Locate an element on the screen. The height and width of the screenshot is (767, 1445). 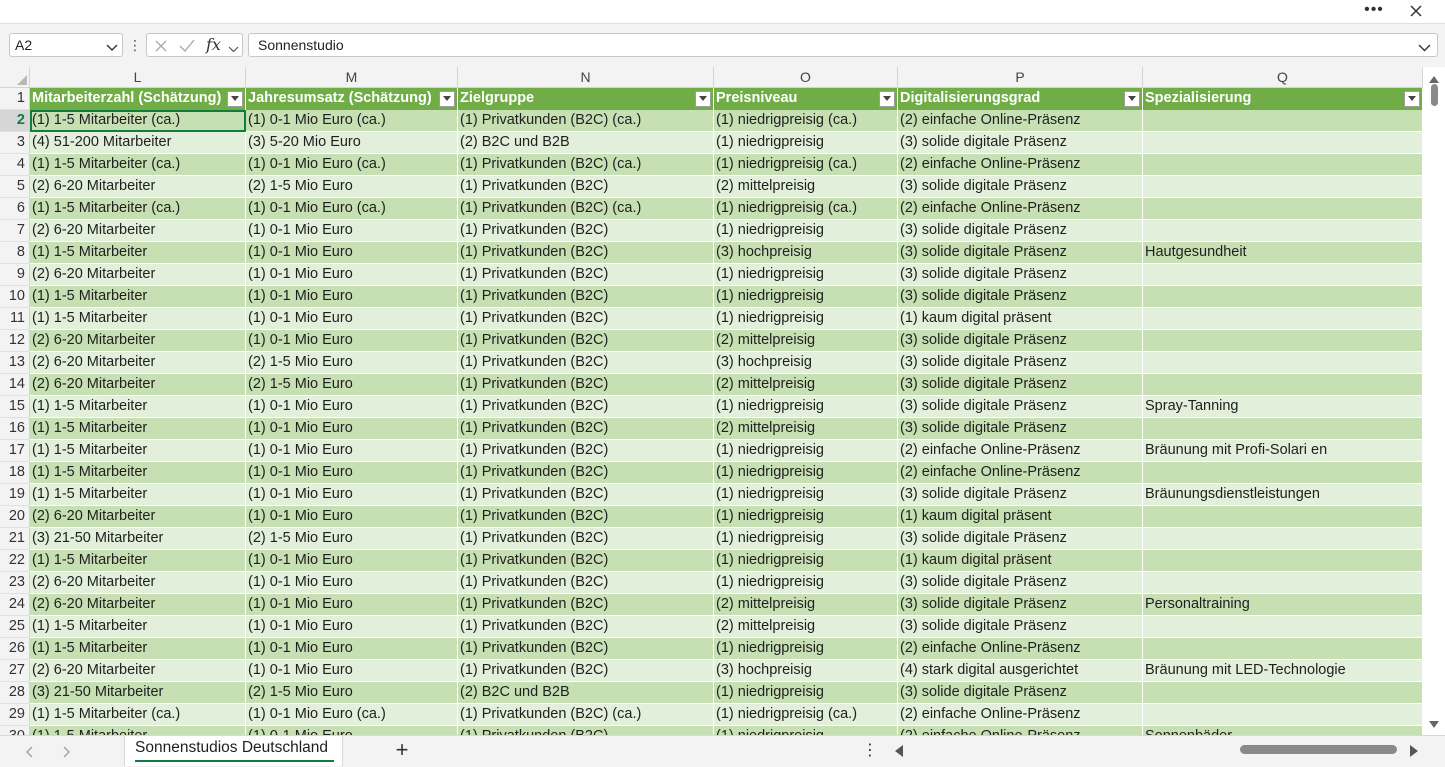
table-cell: (2) B2C und B2B is located at coordinates (586, 693).